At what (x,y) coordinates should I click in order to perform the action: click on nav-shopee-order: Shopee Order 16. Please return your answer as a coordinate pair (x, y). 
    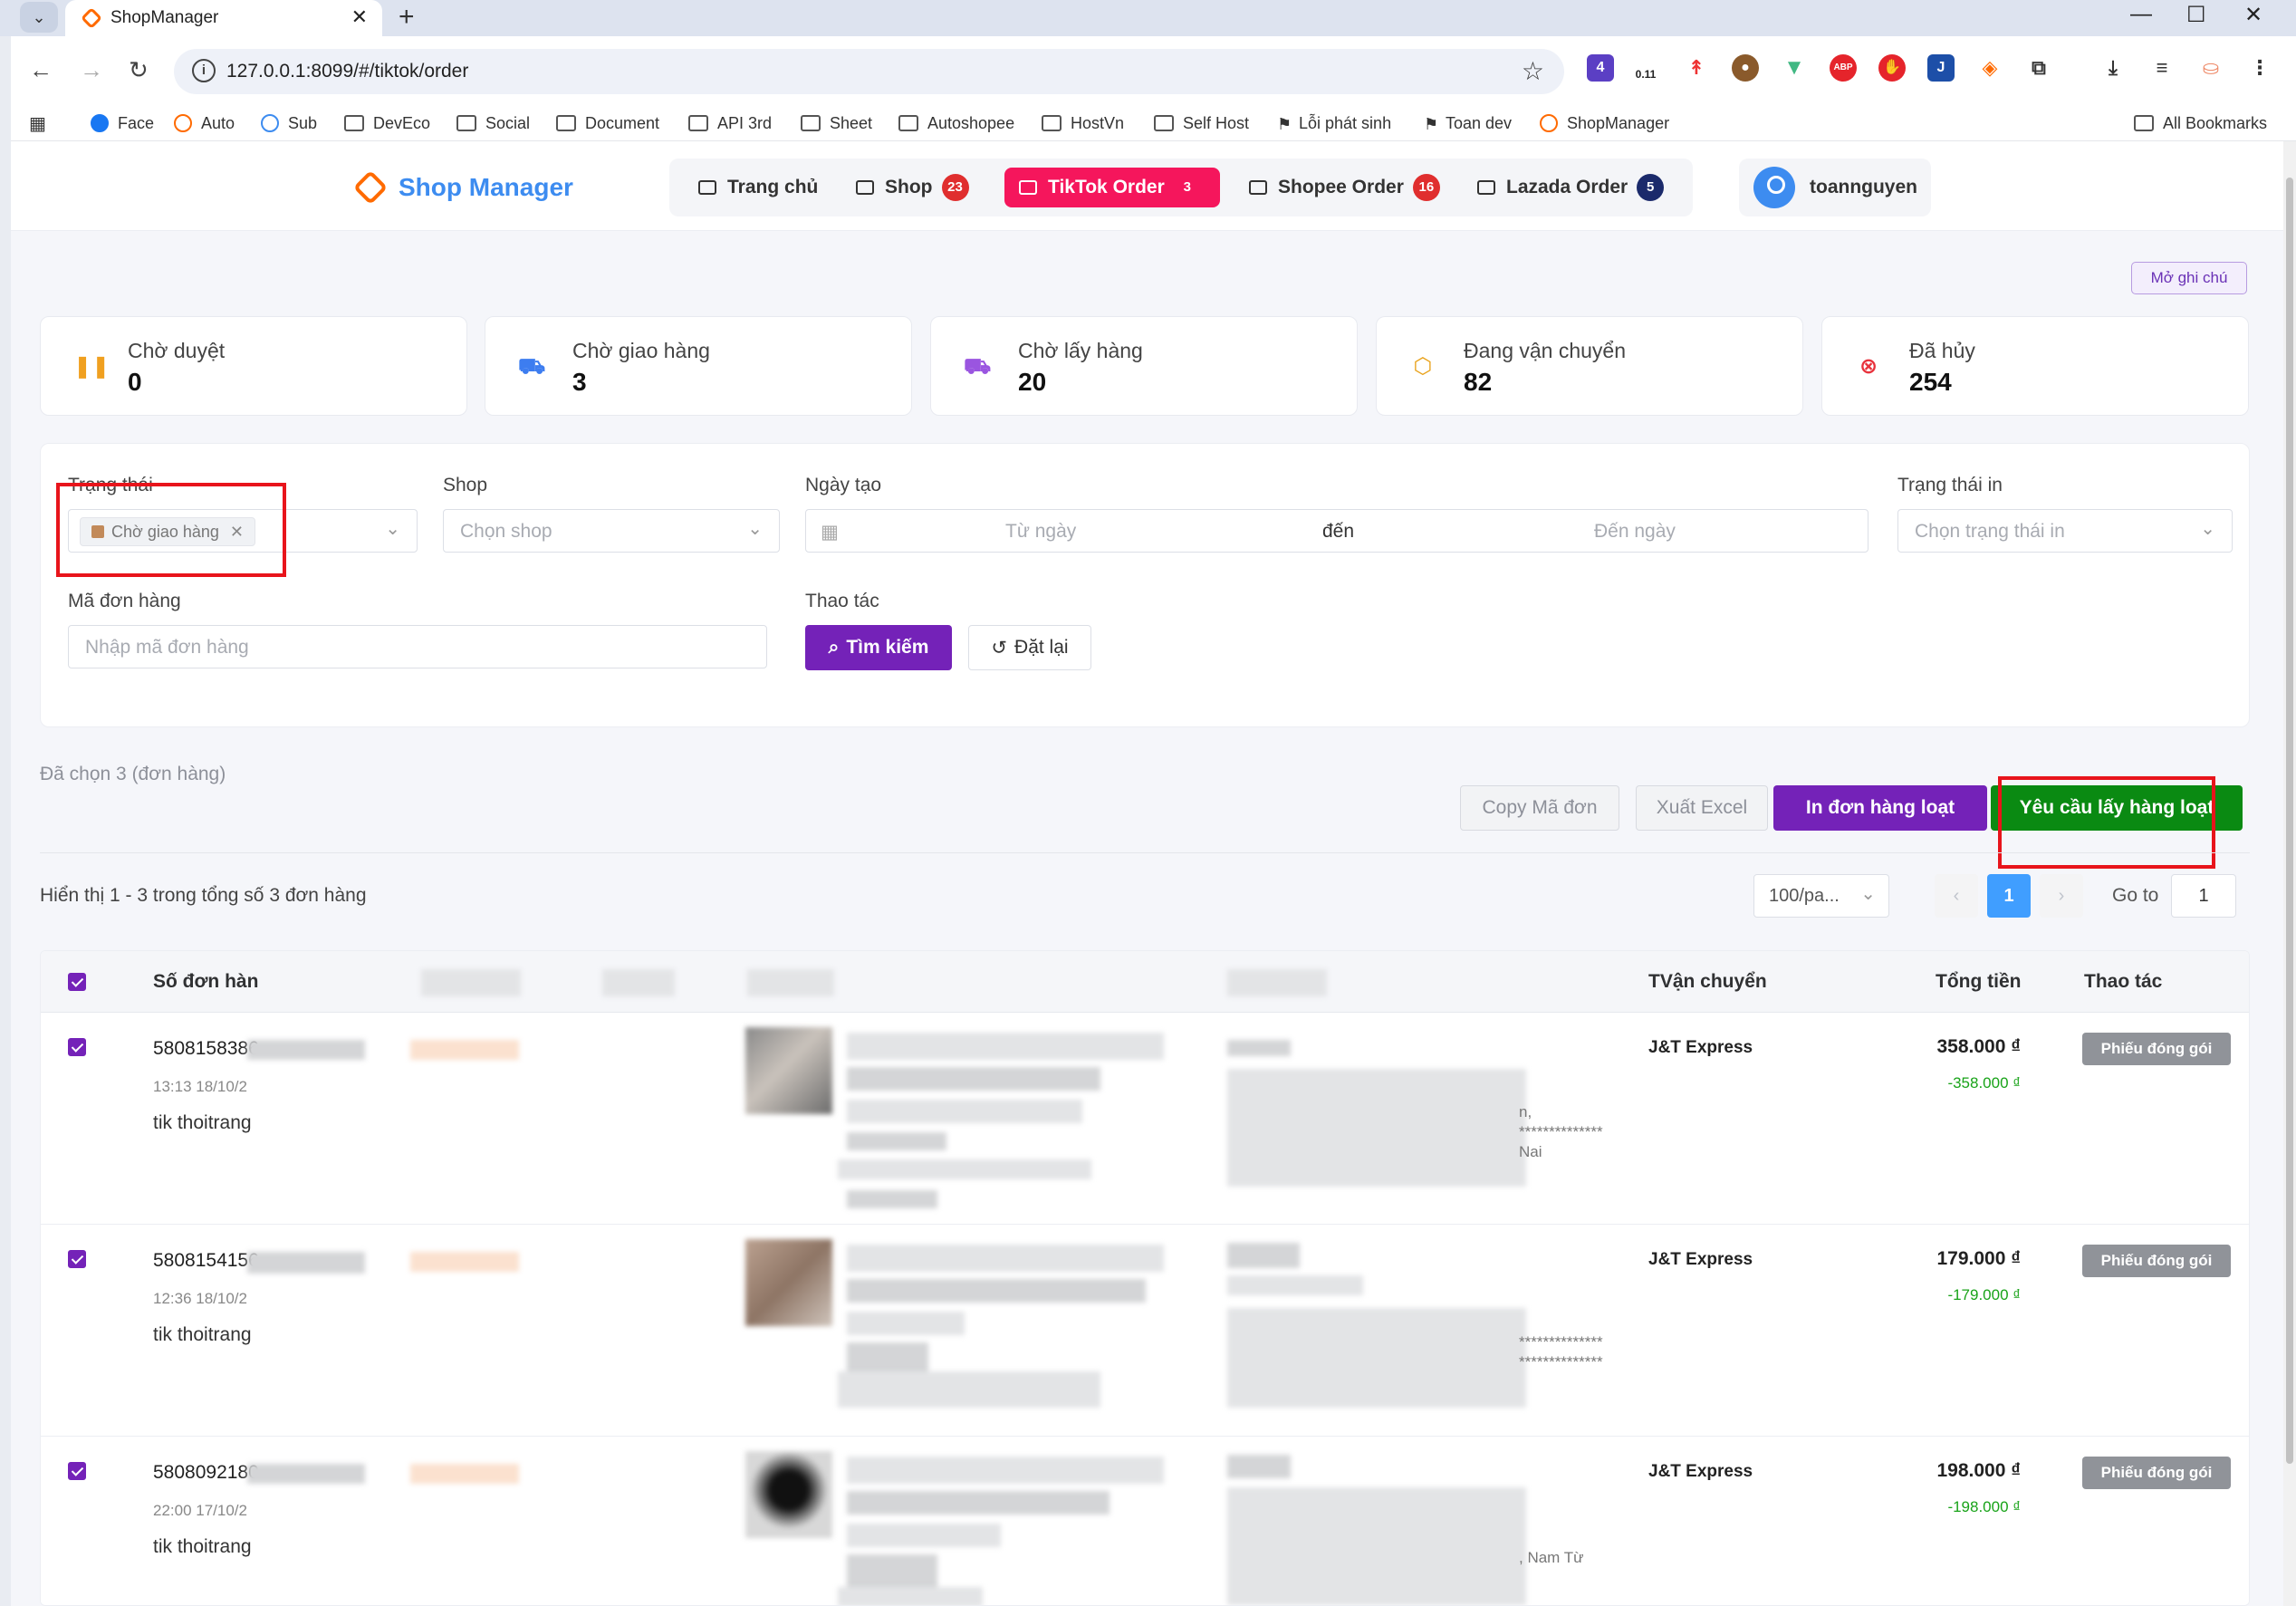
    Looking at the image, I should click on (1344, 187).